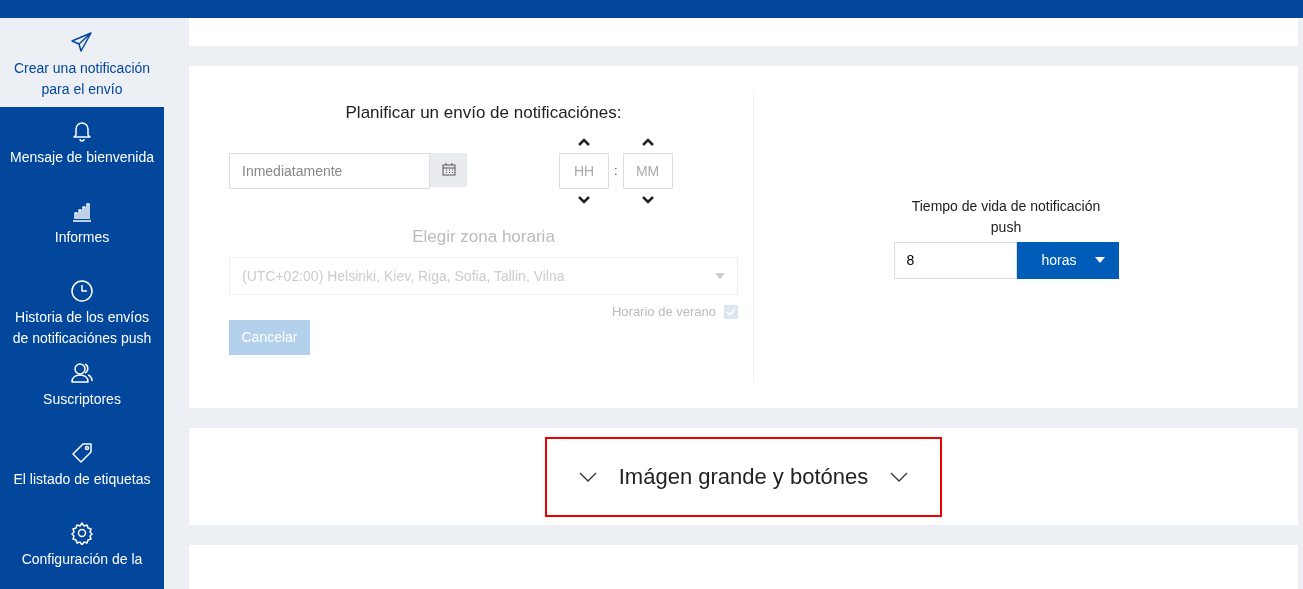 The image size is (1303, 589). What do you see at coordinates (1006, 216) in the screenshot?
I see `lifetime-label: Tiempo de vida de notificación push` at bounding box center [1006, 216].